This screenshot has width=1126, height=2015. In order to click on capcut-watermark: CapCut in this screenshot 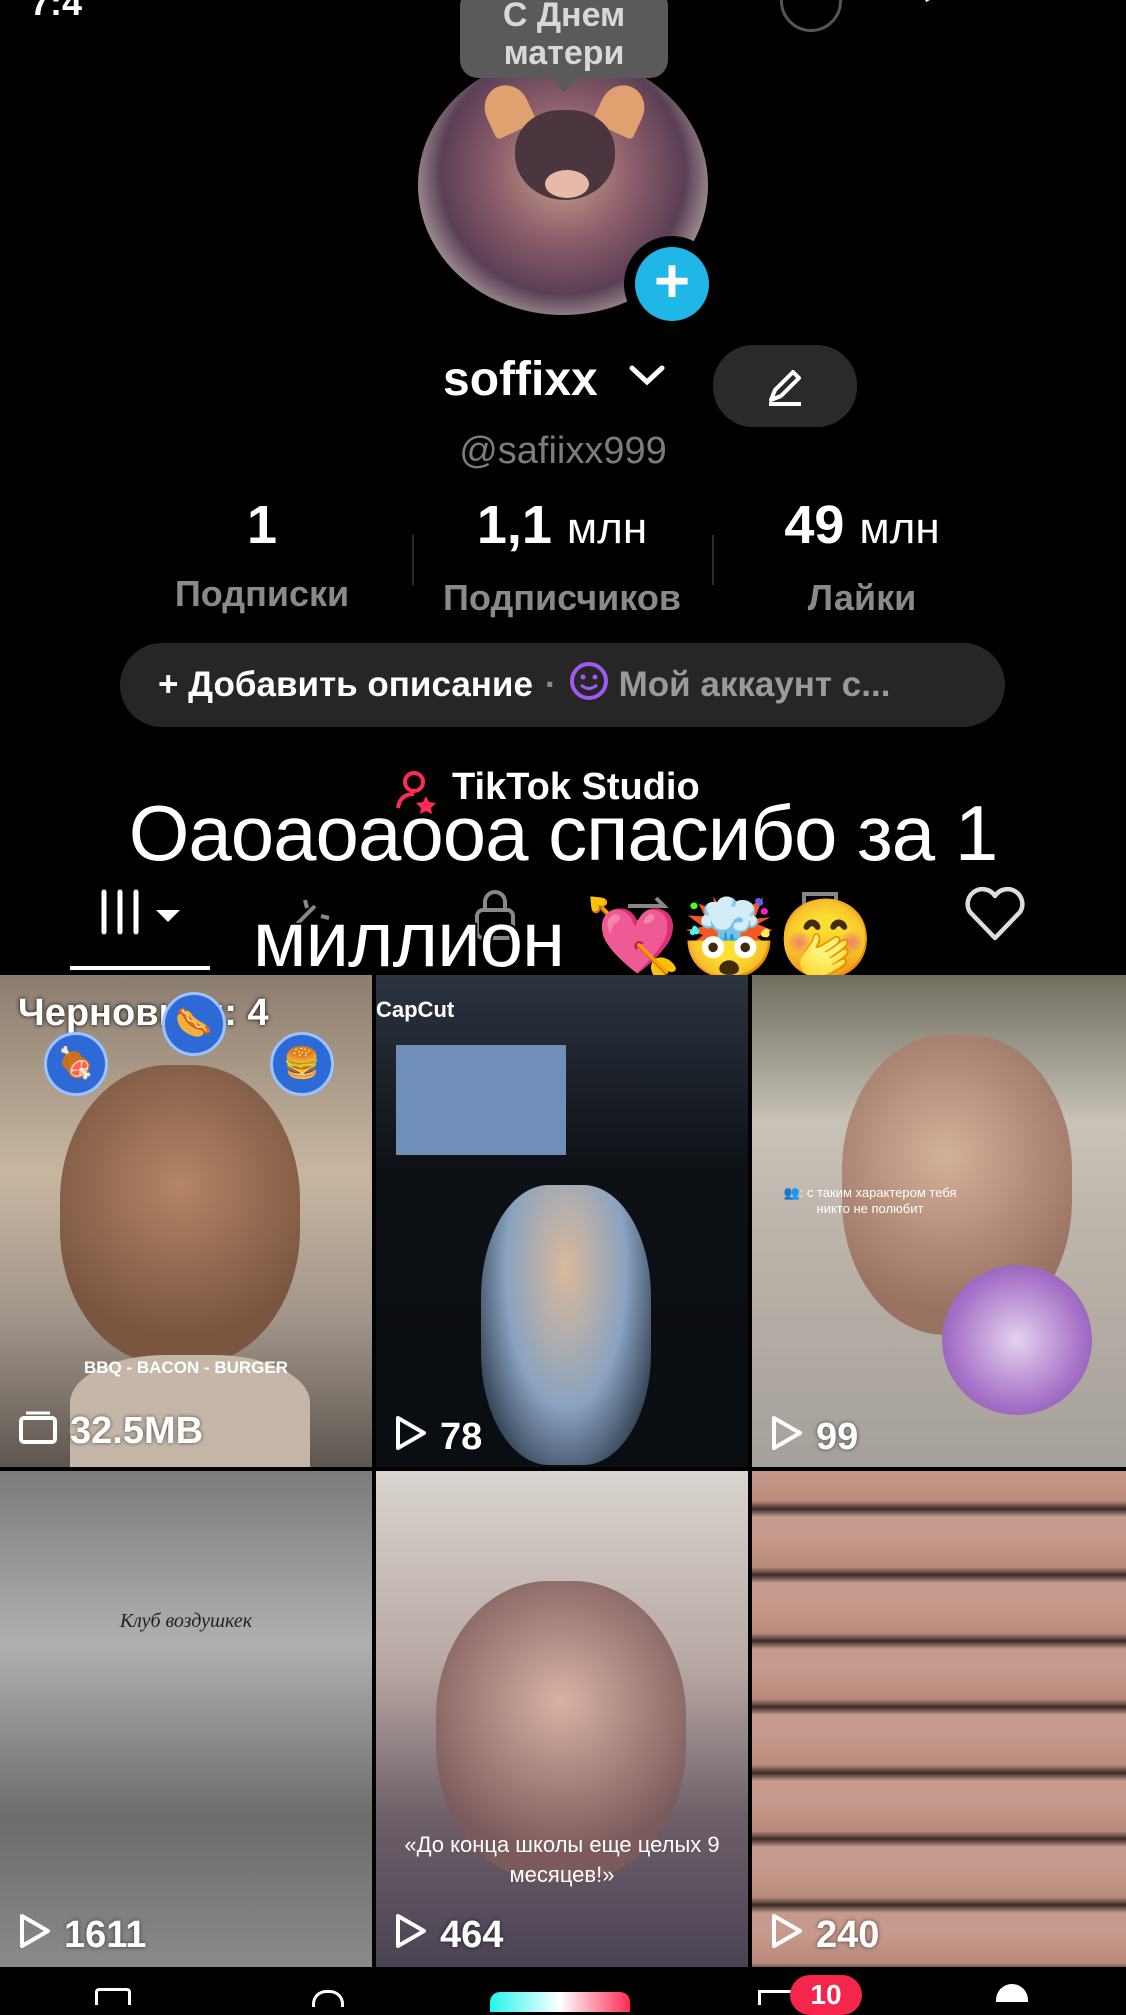, I will do `click(415, 1009)`.